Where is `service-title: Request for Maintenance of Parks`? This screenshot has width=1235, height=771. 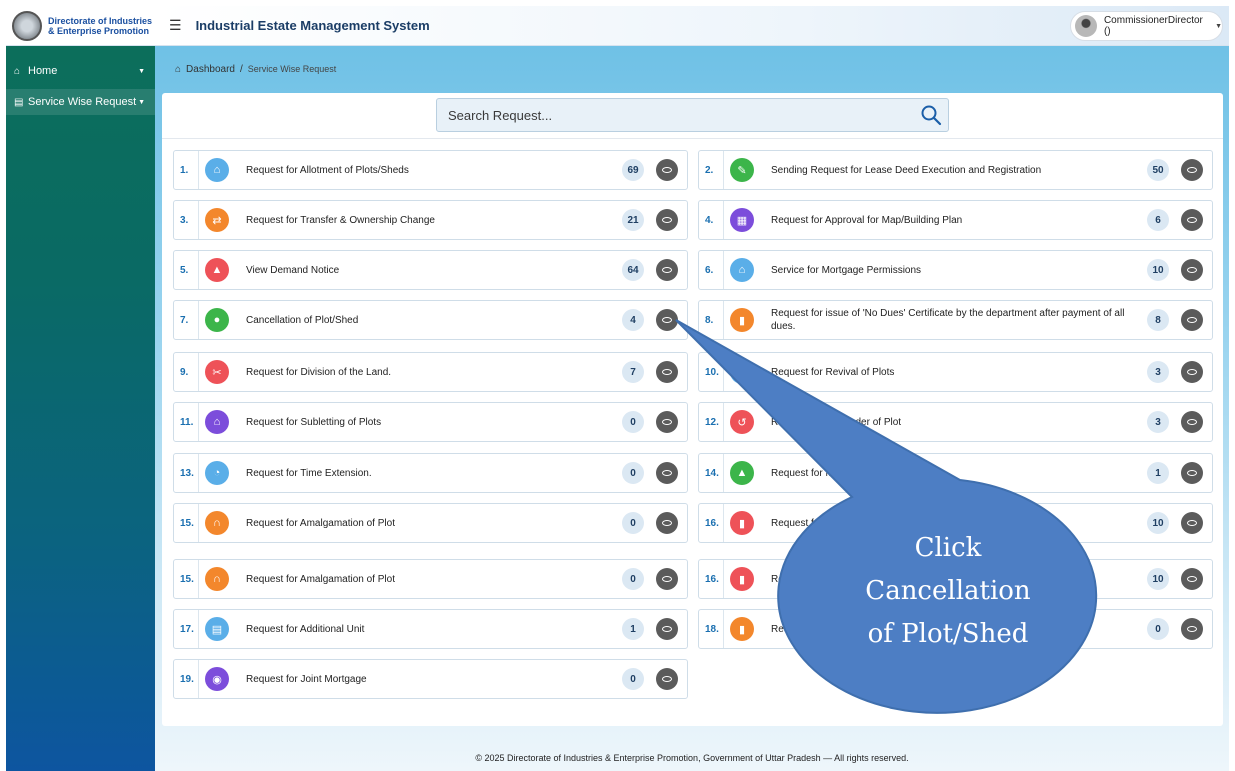 service-title: Request for Maintenance of Parks is located at coordinates (959, 473).